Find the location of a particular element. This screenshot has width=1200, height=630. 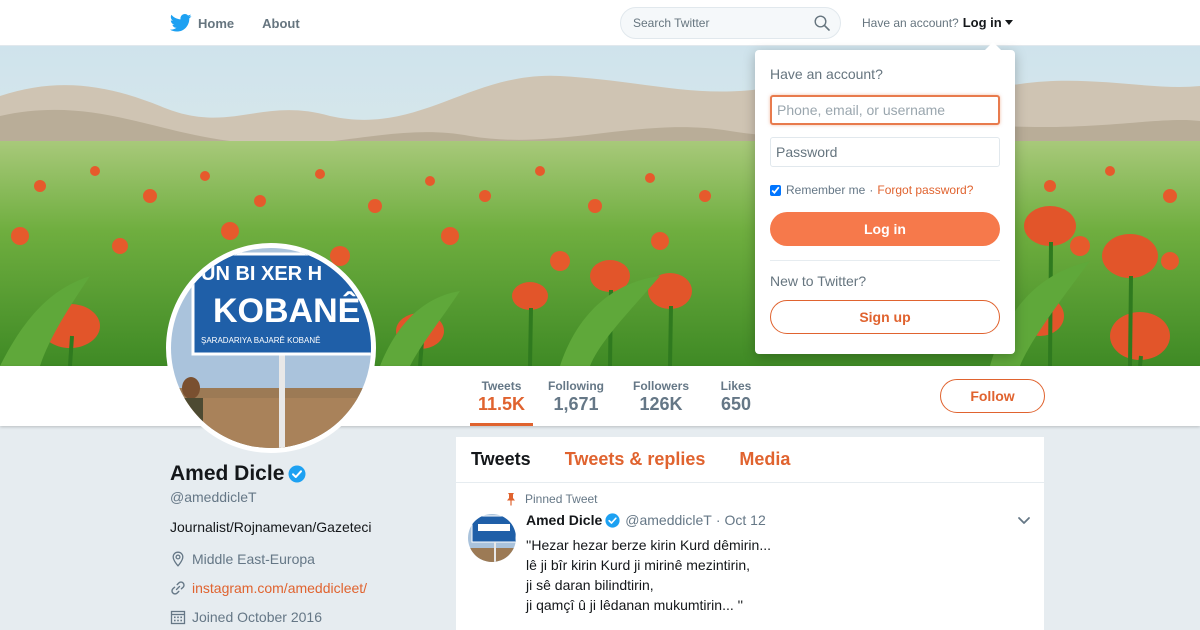

tweet-author-name: Amed Dicle is located at coordinates (564, 520).